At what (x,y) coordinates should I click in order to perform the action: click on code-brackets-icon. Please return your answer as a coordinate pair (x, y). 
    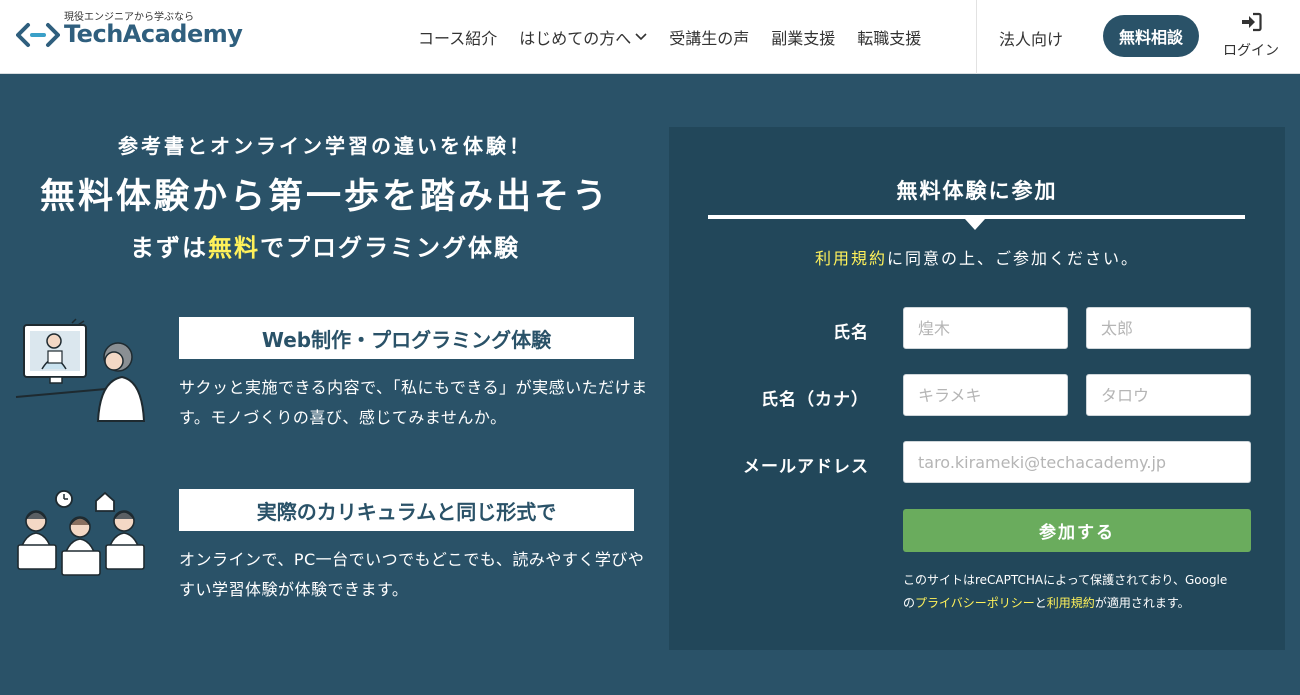
    Looking at the image, I should click on (38, 35).